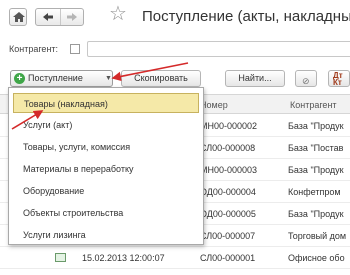 The height and width of the screenshot is (275, 350). I want to click on forward-button, so click(72, 17).